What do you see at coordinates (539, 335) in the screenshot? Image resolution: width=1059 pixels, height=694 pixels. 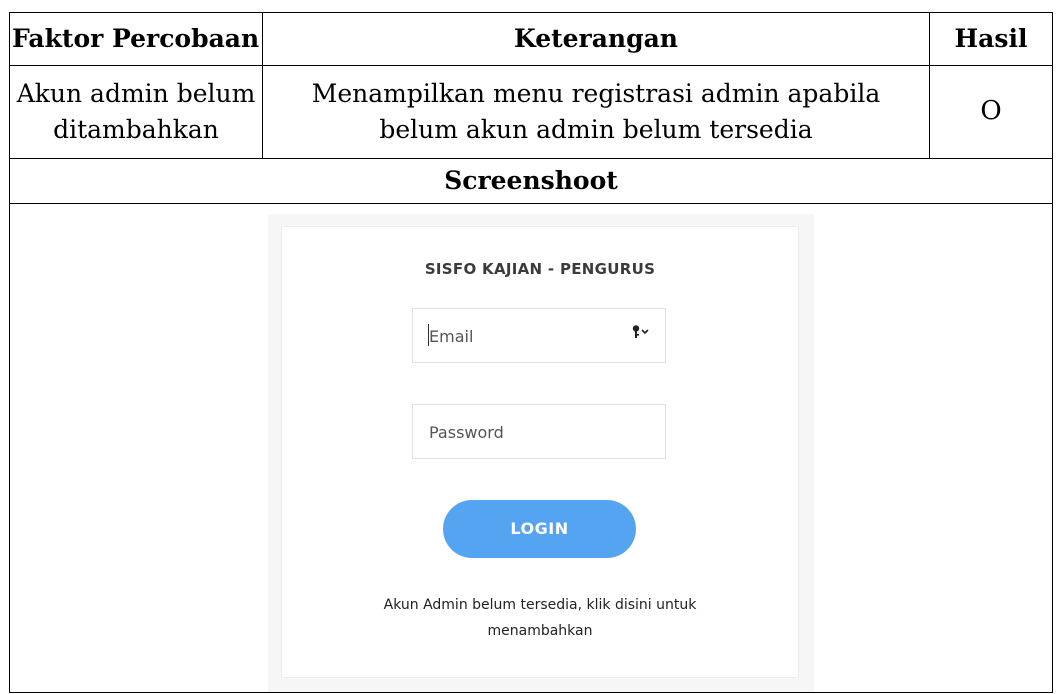 I see `email-field: Email` at bounding box center [539, 335].